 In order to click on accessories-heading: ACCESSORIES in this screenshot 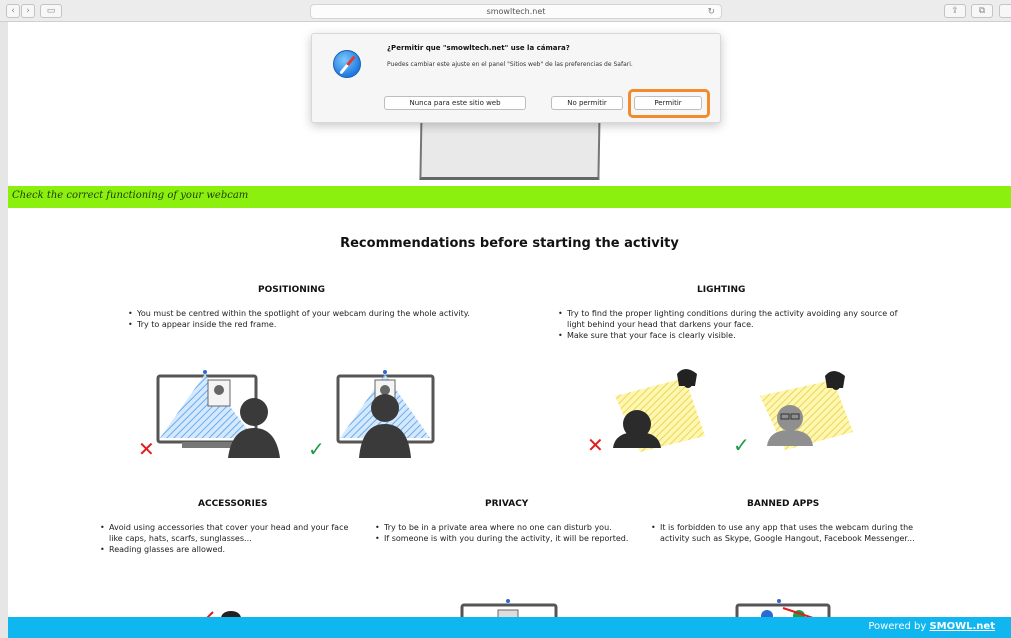, I will do `click(233, 504)`.